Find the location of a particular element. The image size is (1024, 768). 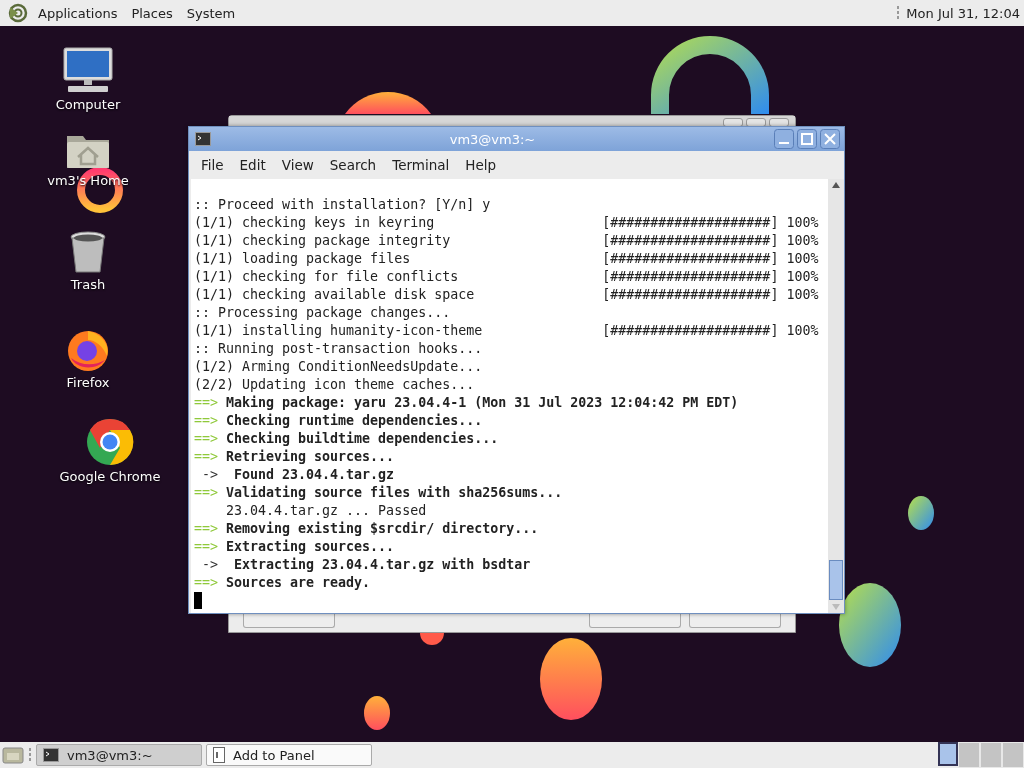

chrome-icon is located at coordinates (110, 442).